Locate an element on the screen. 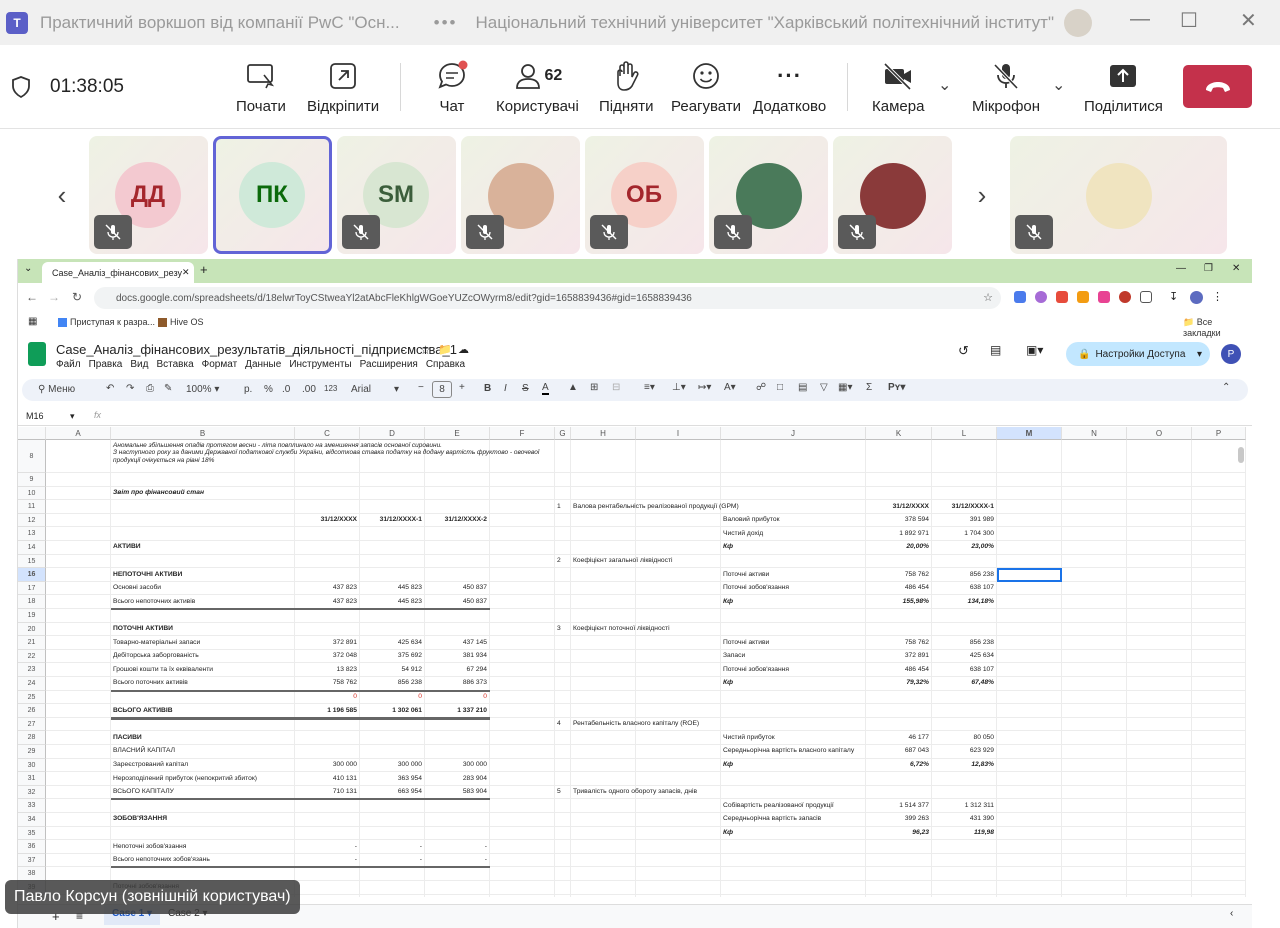 The height and width of the screenshot is (928, 1280). cell: 886 373 is located at coordinates (456, 683).